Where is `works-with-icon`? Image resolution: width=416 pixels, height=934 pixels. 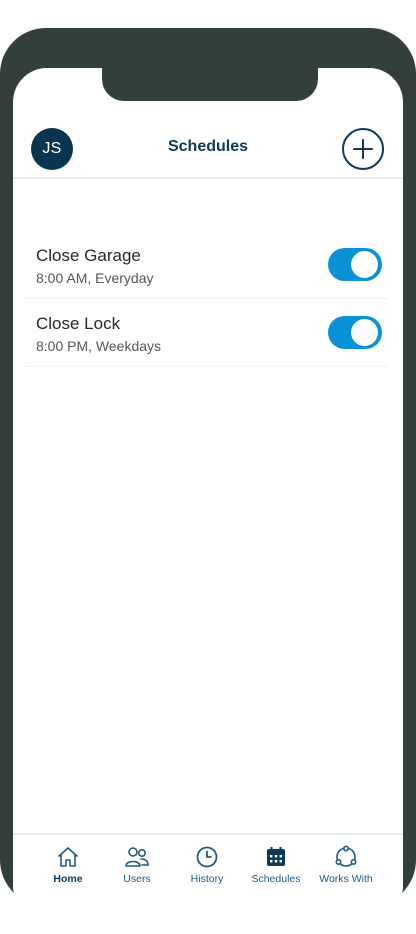
works-with-icon is located at coordinates (346, 856).